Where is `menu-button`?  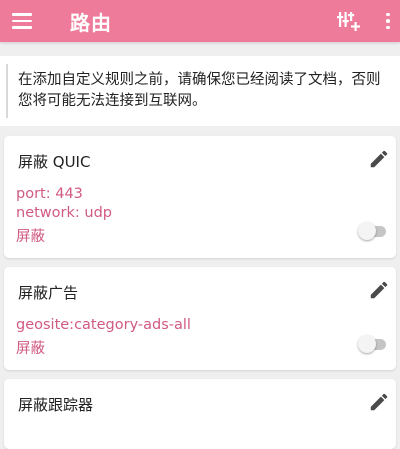
menu-button is located at coordinates (23, 21).